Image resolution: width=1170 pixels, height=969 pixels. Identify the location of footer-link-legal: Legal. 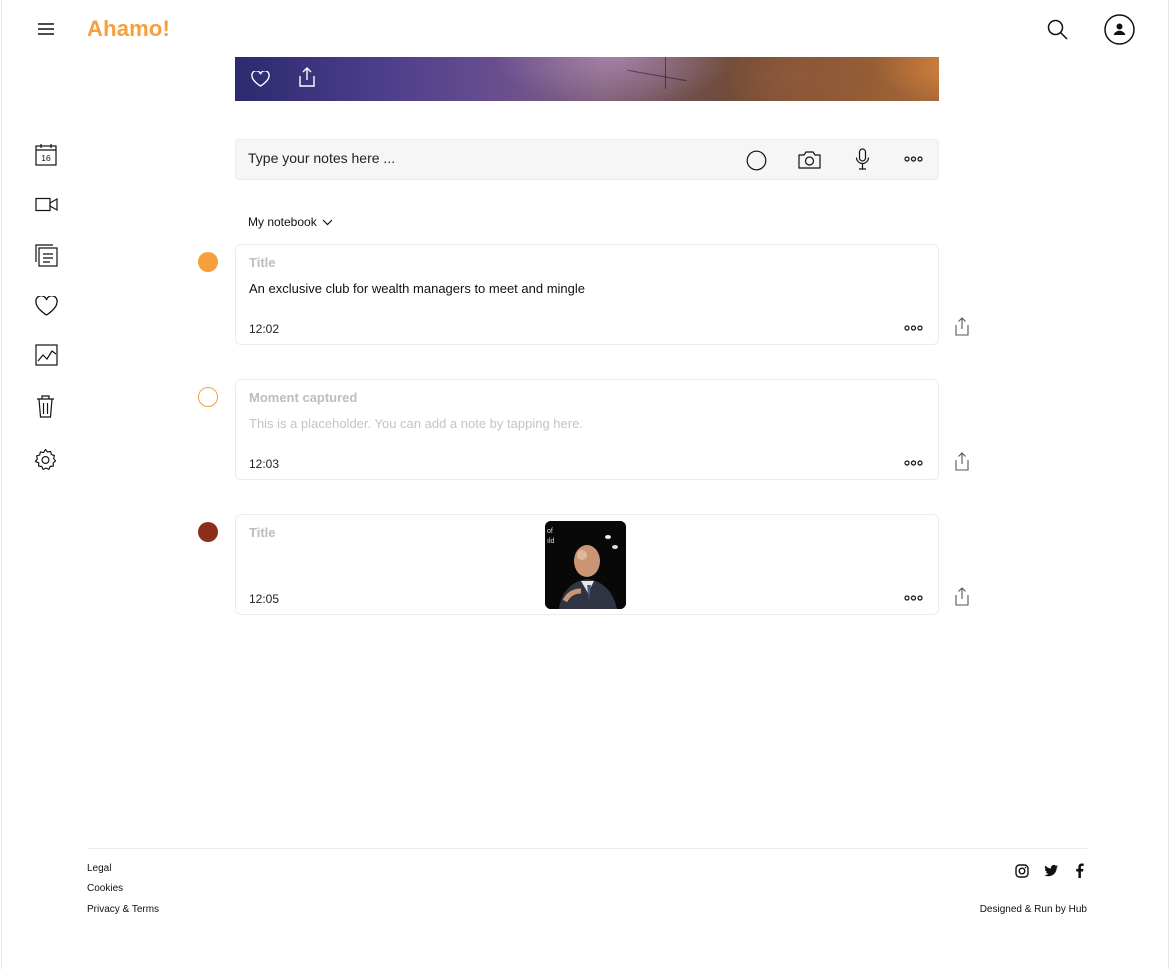
(99, 868).